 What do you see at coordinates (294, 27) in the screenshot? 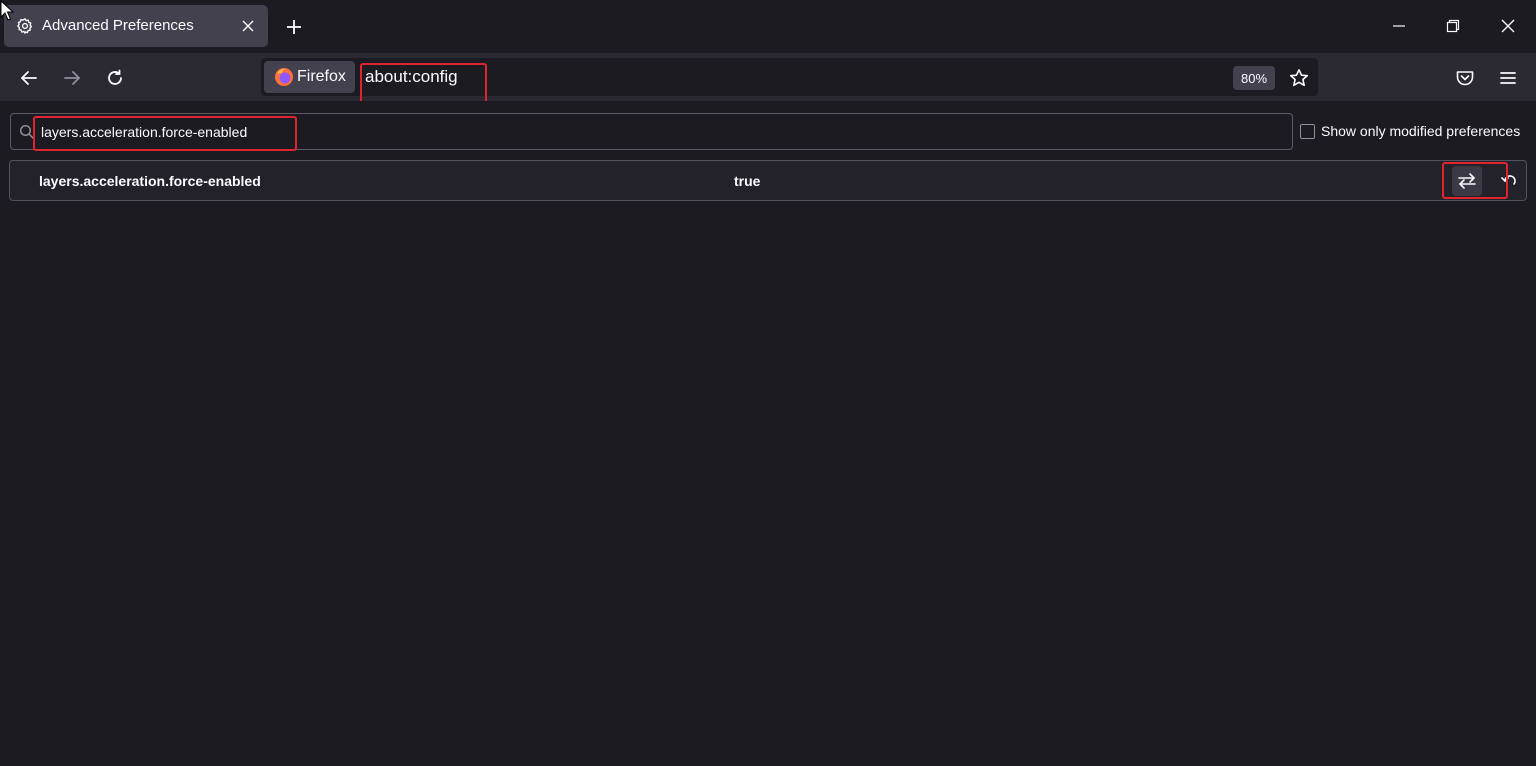
I see `new-tab-button` at bounding box center [294, 27].